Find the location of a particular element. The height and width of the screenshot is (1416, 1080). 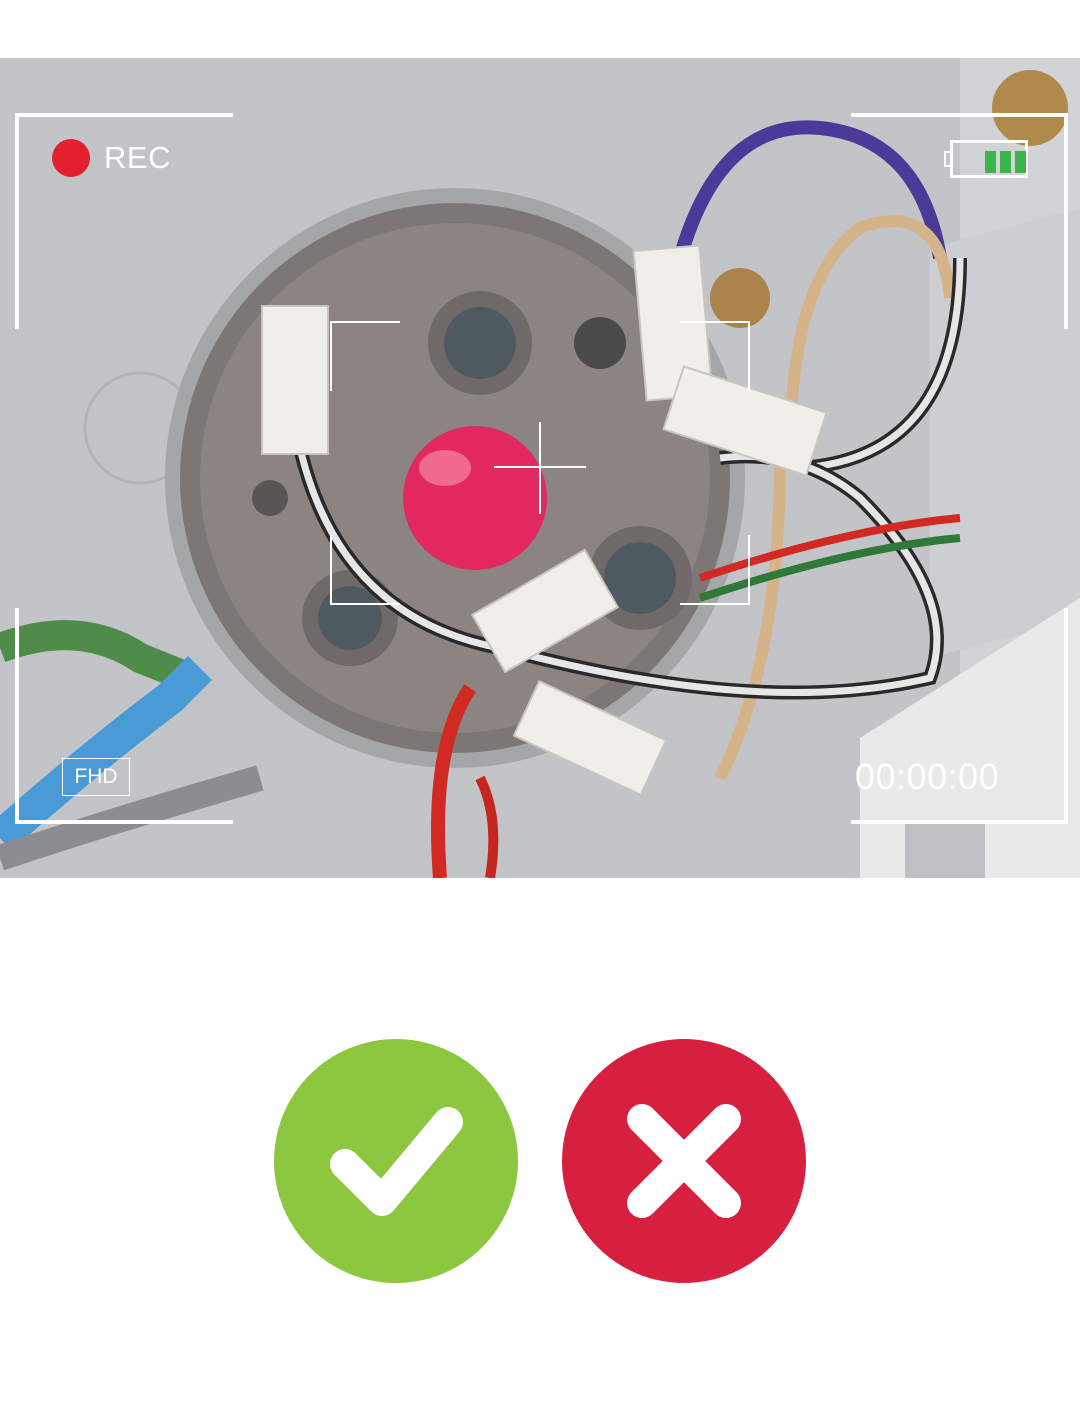

record-dot-icon is located at coordinates (71, 158).